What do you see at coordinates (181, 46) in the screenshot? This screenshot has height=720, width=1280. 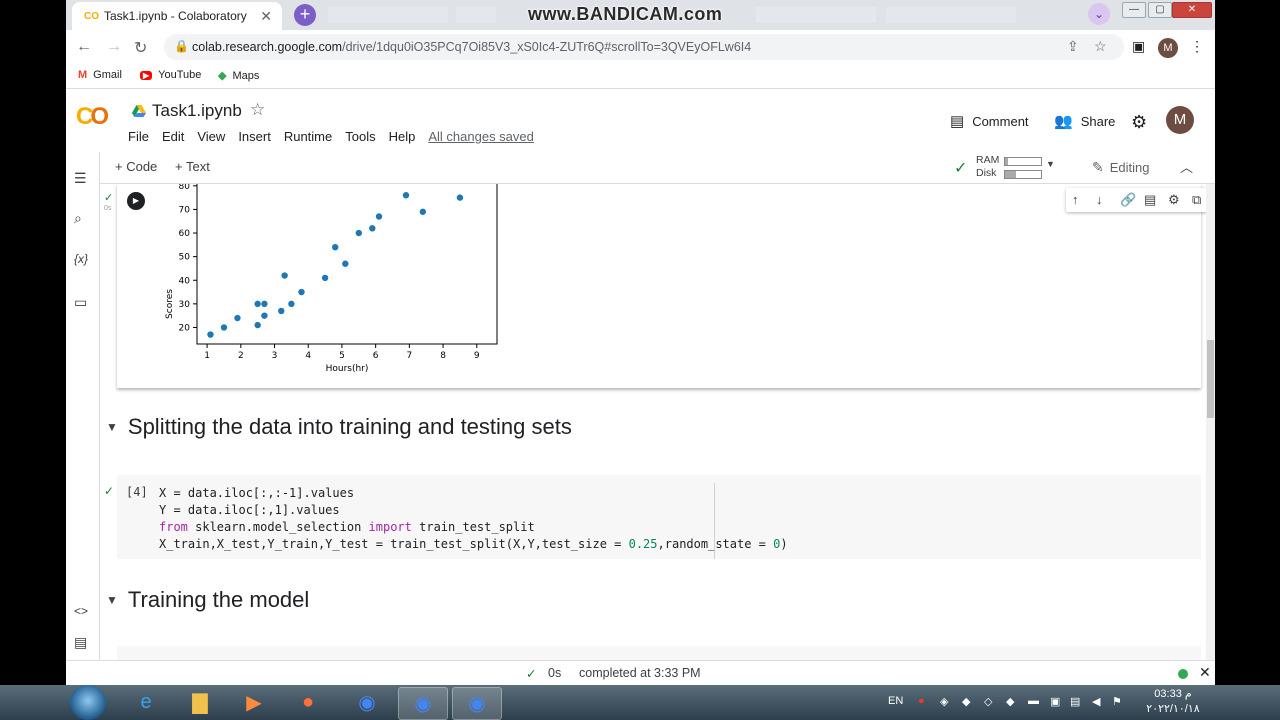 I see `lock-icon: 🔒` at bounding box center [181, 46].